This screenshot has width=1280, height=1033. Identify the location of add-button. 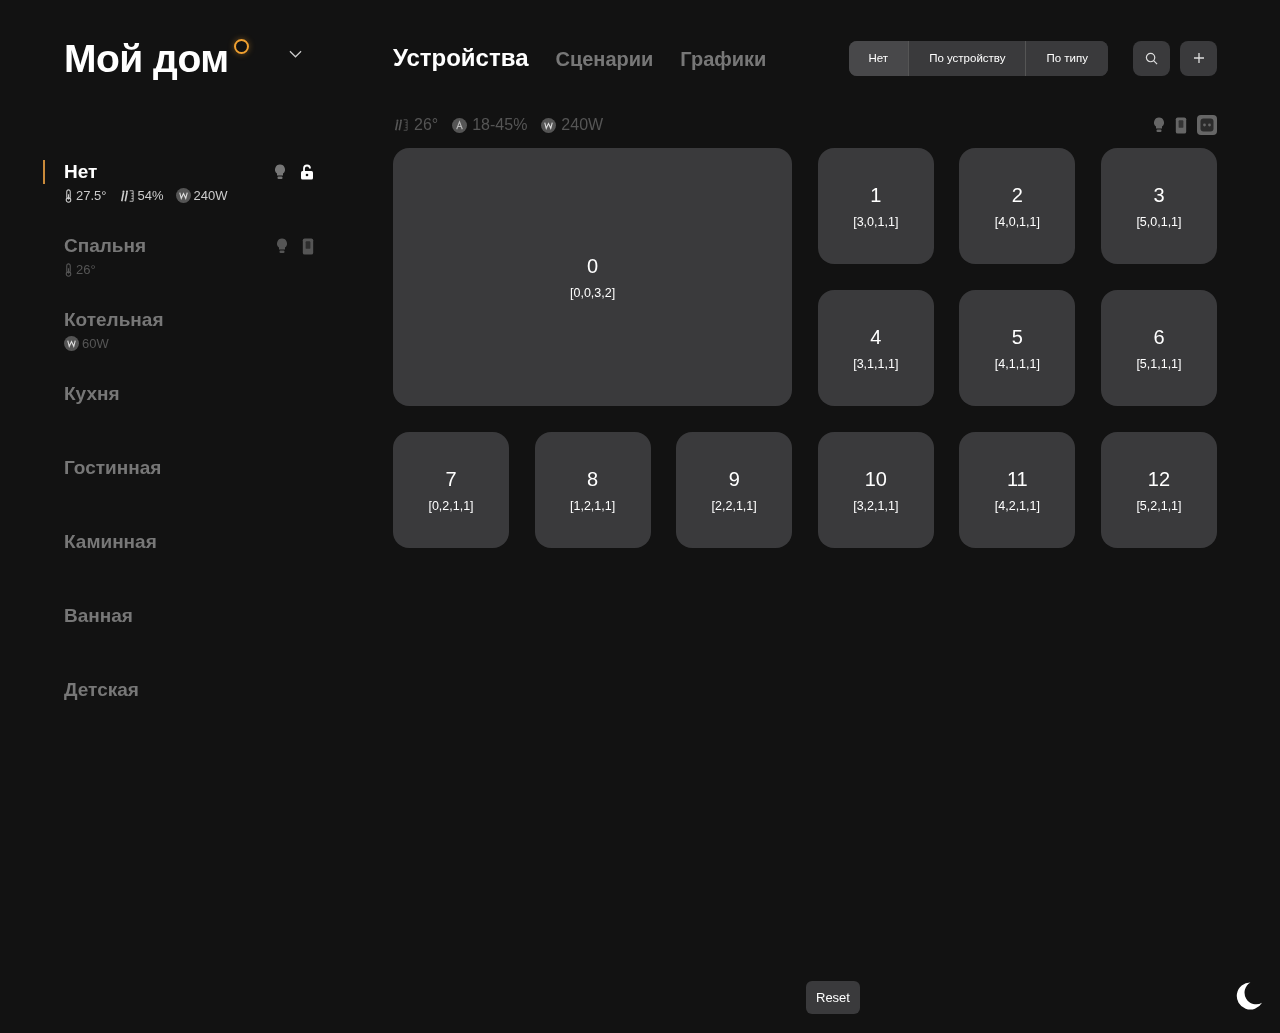
(1198, 58).